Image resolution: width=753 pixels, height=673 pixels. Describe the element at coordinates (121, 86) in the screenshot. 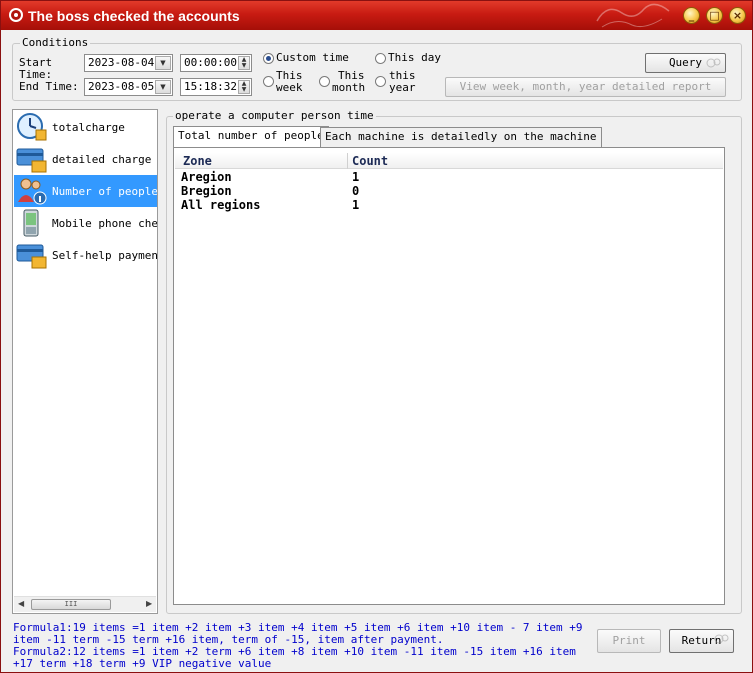

I see `end-date-value: 2023-08-05` at that location.